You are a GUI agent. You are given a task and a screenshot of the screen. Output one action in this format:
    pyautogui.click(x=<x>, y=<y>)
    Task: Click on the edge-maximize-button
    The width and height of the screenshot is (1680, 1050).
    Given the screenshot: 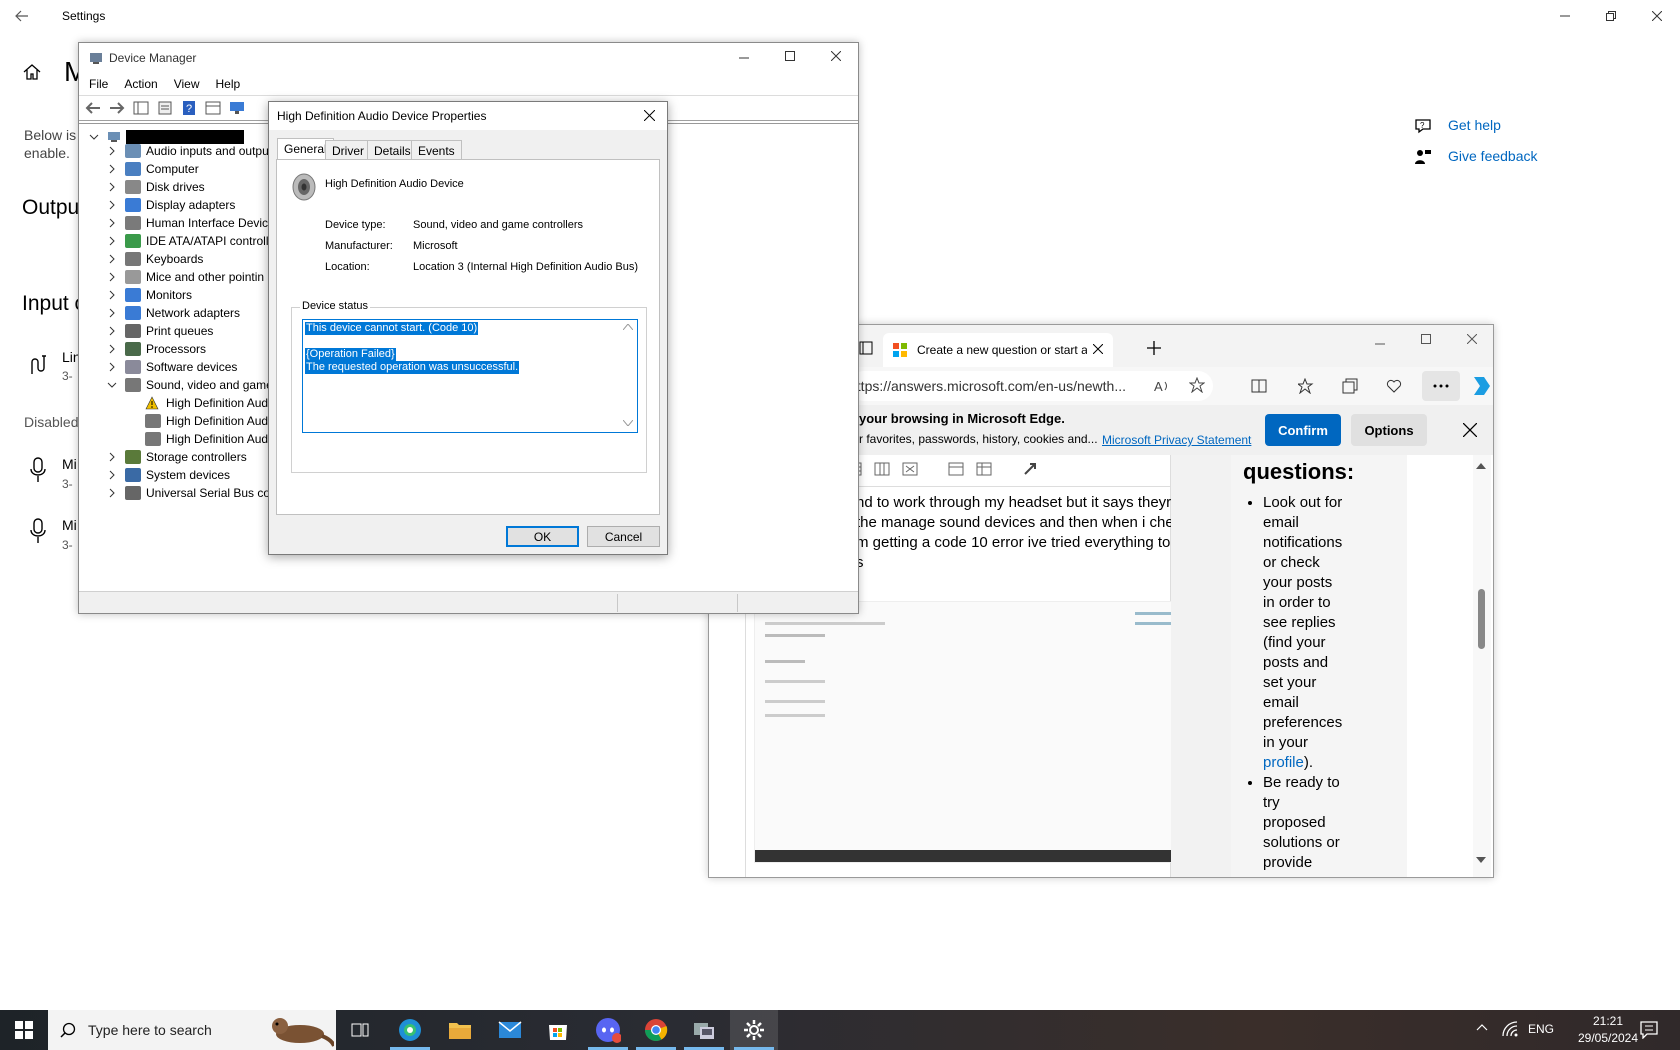 What is the action you would take?
    pyautogui.click(x=1426, y=339)
    